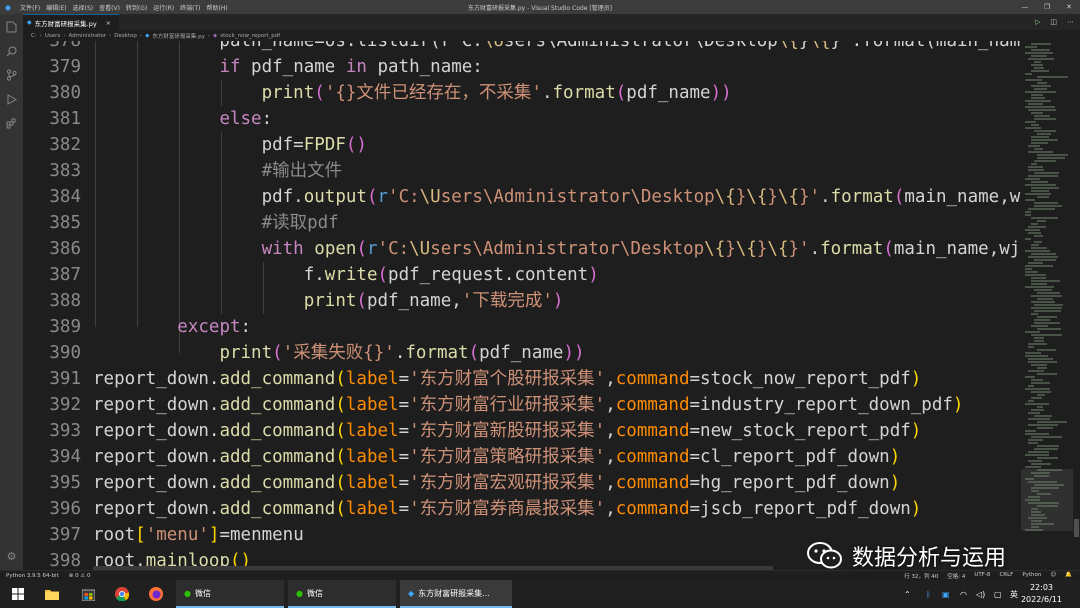 The image size is (1080, 608). Describe the element at coordinates (80, 576) in the screenshot. I see `problems-indicator: ⊗ 0 ⚠ 0` at that location.